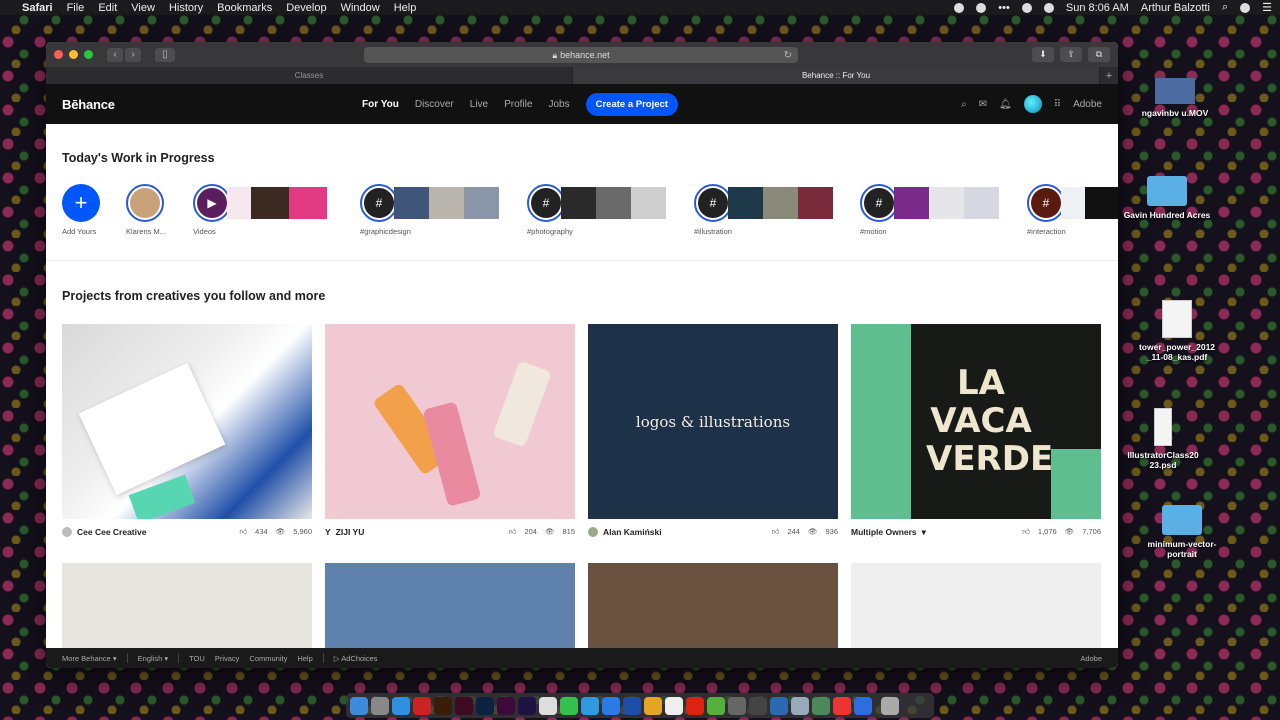 The height and width of the screenshot is (720, 1280). What do you see at coordinates (581, 55) in the screenshot?
I see `address-bar: 🔒︎ behance.net ↻` at bounding box center [581, 55].